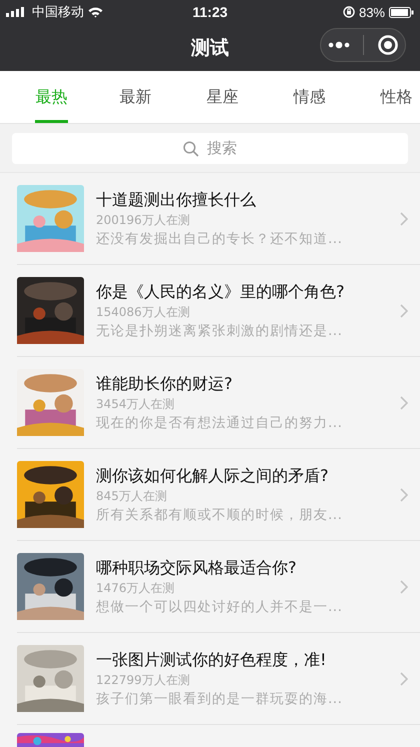  Describe the element at coordinates (348, 12) in the screenshot. I see `rotation-lock-icon` at that location.